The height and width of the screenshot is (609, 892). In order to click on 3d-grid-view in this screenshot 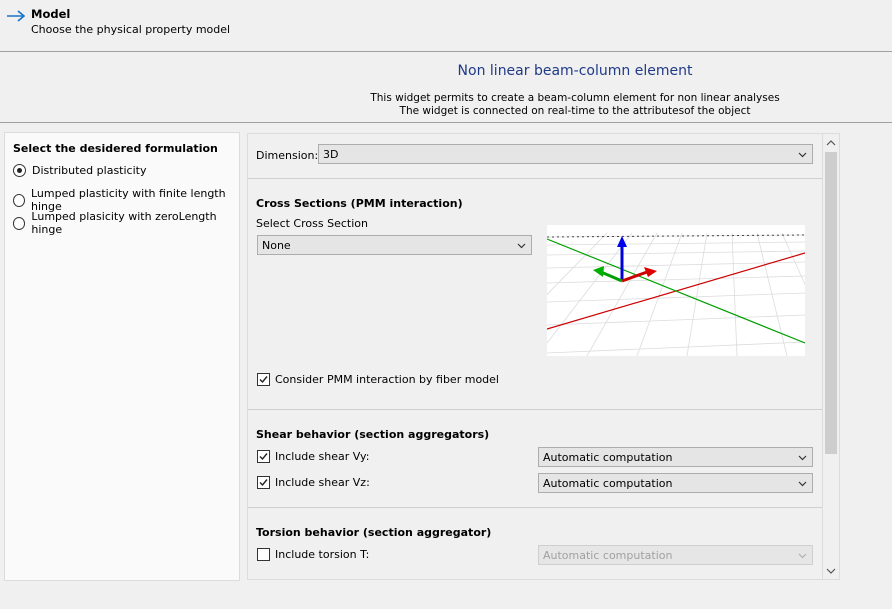, I will do `click(676, 294)`.